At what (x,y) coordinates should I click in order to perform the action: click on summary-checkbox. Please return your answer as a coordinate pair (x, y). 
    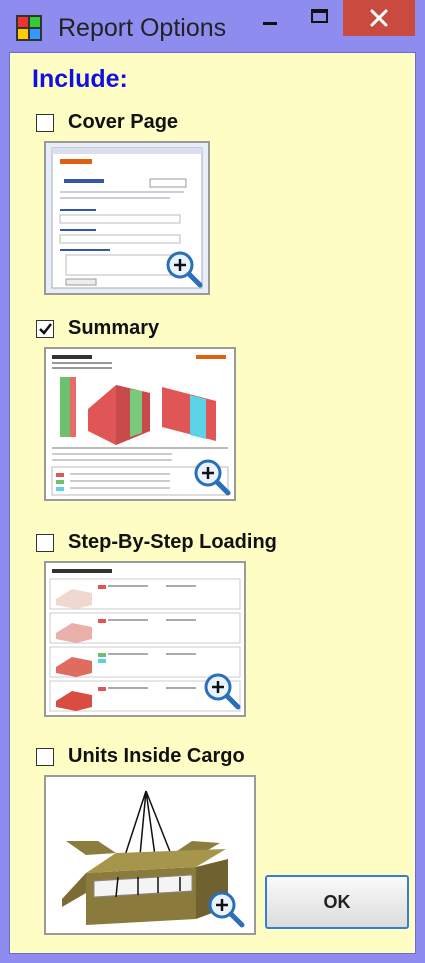
    Looking at the image, I should click on (45, 329).